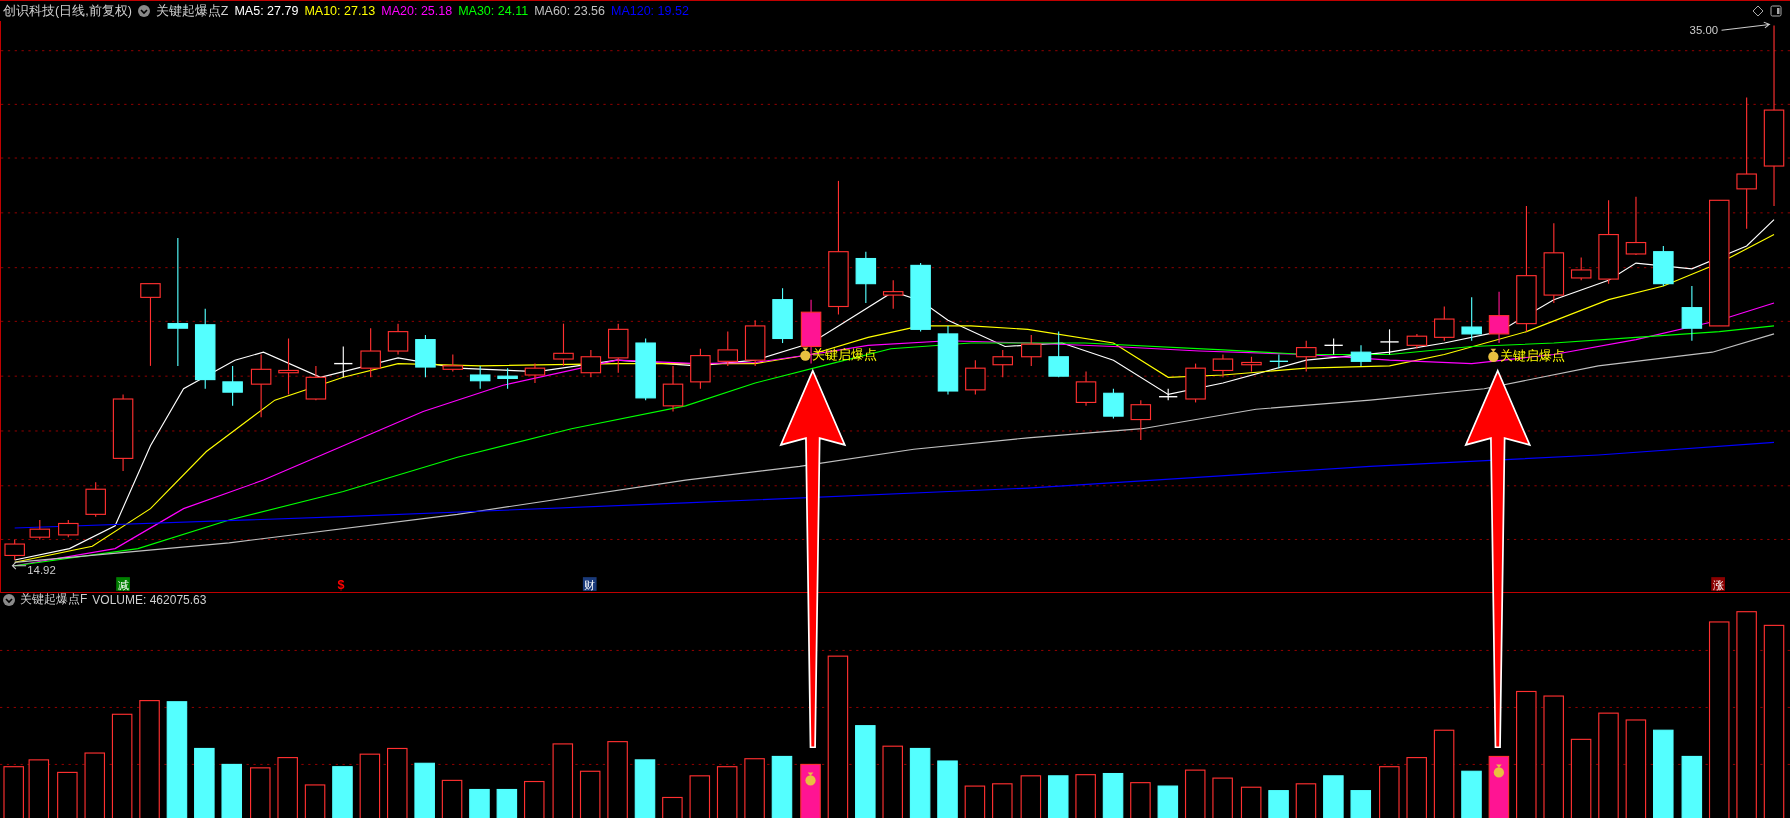 This screenshot has width=1790, height=818. What do you see at coordinates (192, 11) in the screenshot?
I see `indicator-name: 关键起爆点Z` at bounding box center [192, 11].